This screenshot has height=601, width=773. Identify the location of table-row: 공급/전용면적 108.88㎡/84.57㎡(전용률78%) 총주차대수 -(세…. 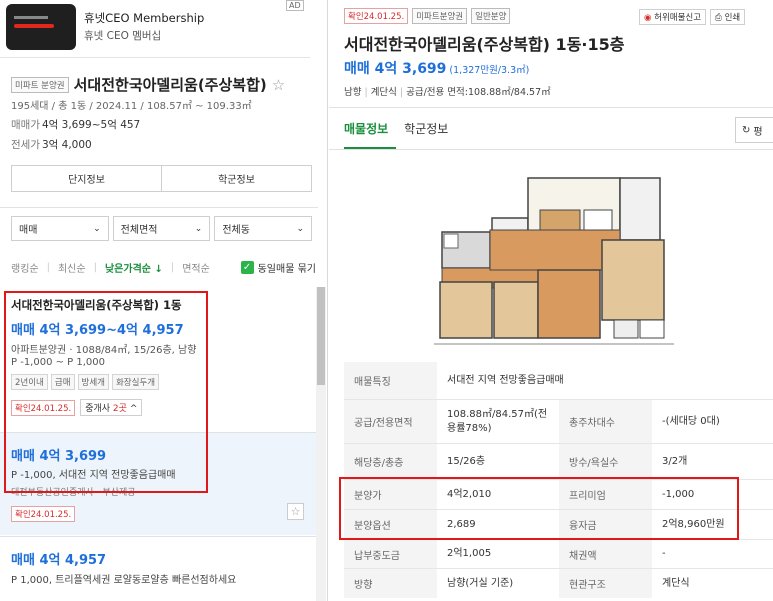
(558, 422).